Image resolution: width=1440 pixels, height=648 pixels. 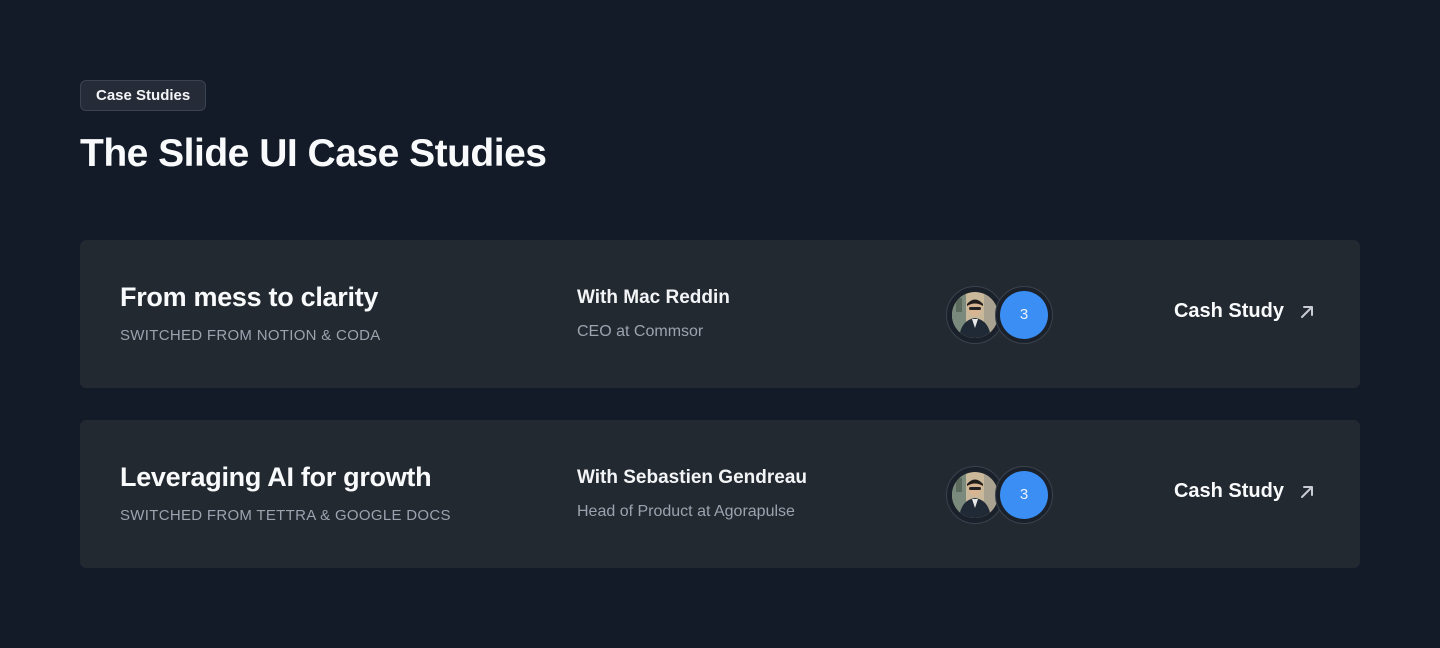 What do you see at coordinates (276, 477) in the screenshot?
I see `case-study-title: Leveraging AI for growth` at bounding box center [276, 477].